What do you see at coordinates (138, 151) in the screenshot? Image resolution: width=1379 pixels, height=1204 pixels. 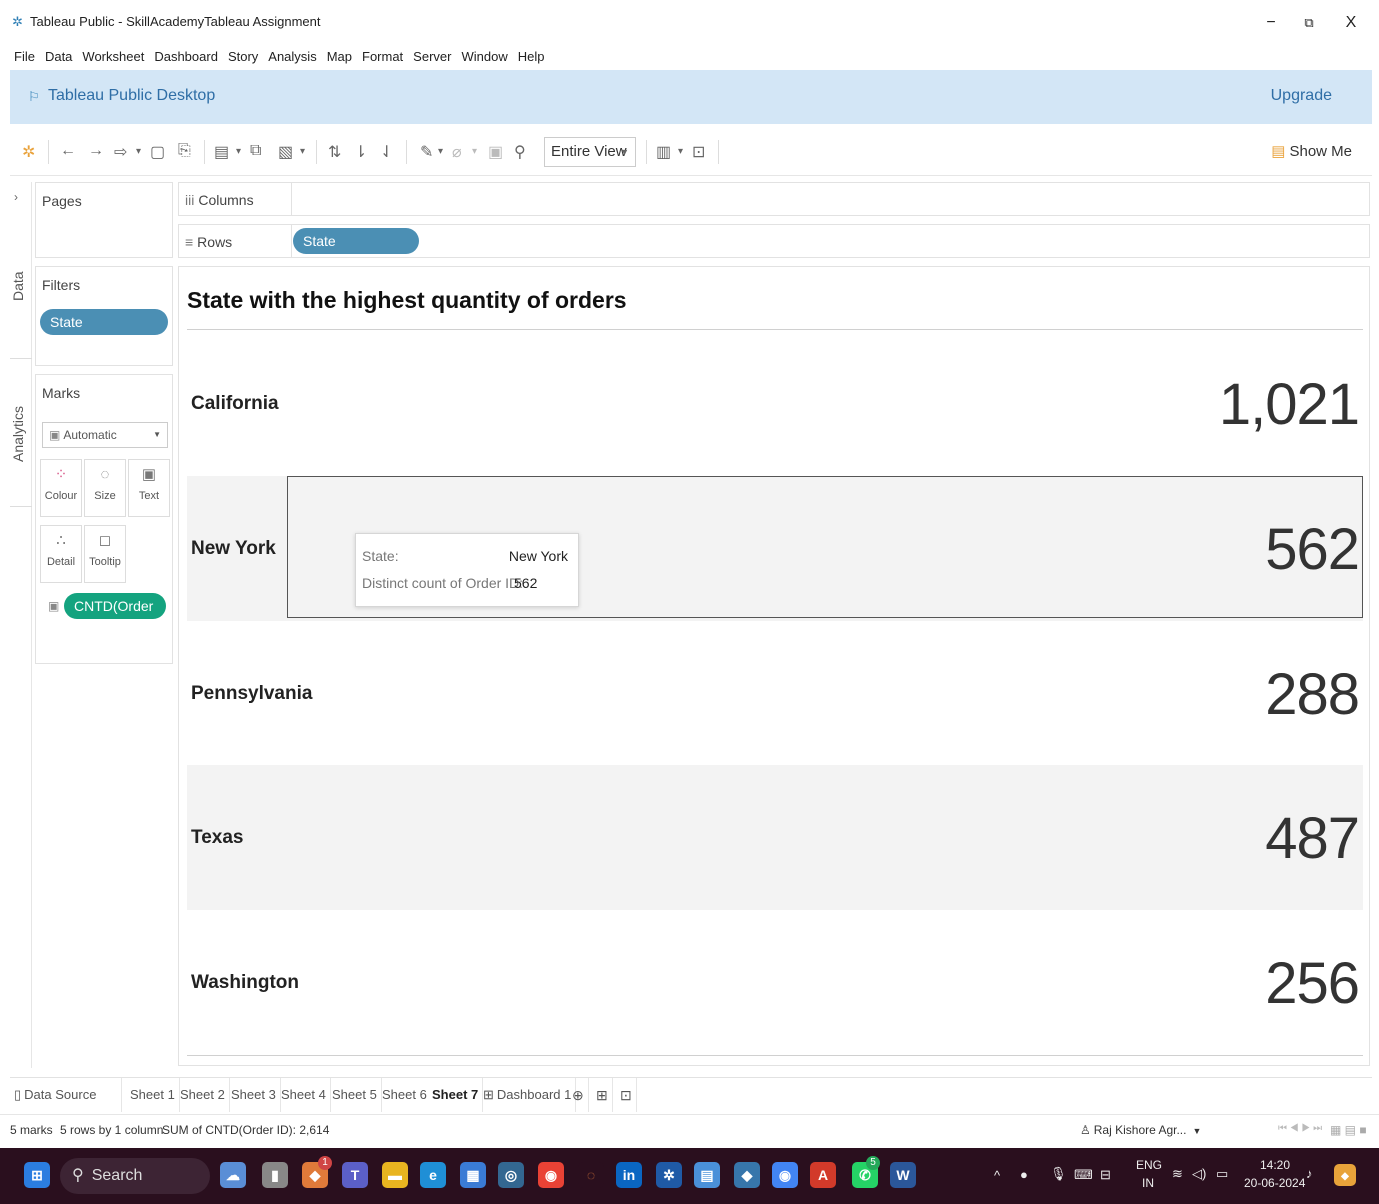 I see `replay-dropdown-icon: ▾` at bounding box center [138, 151].